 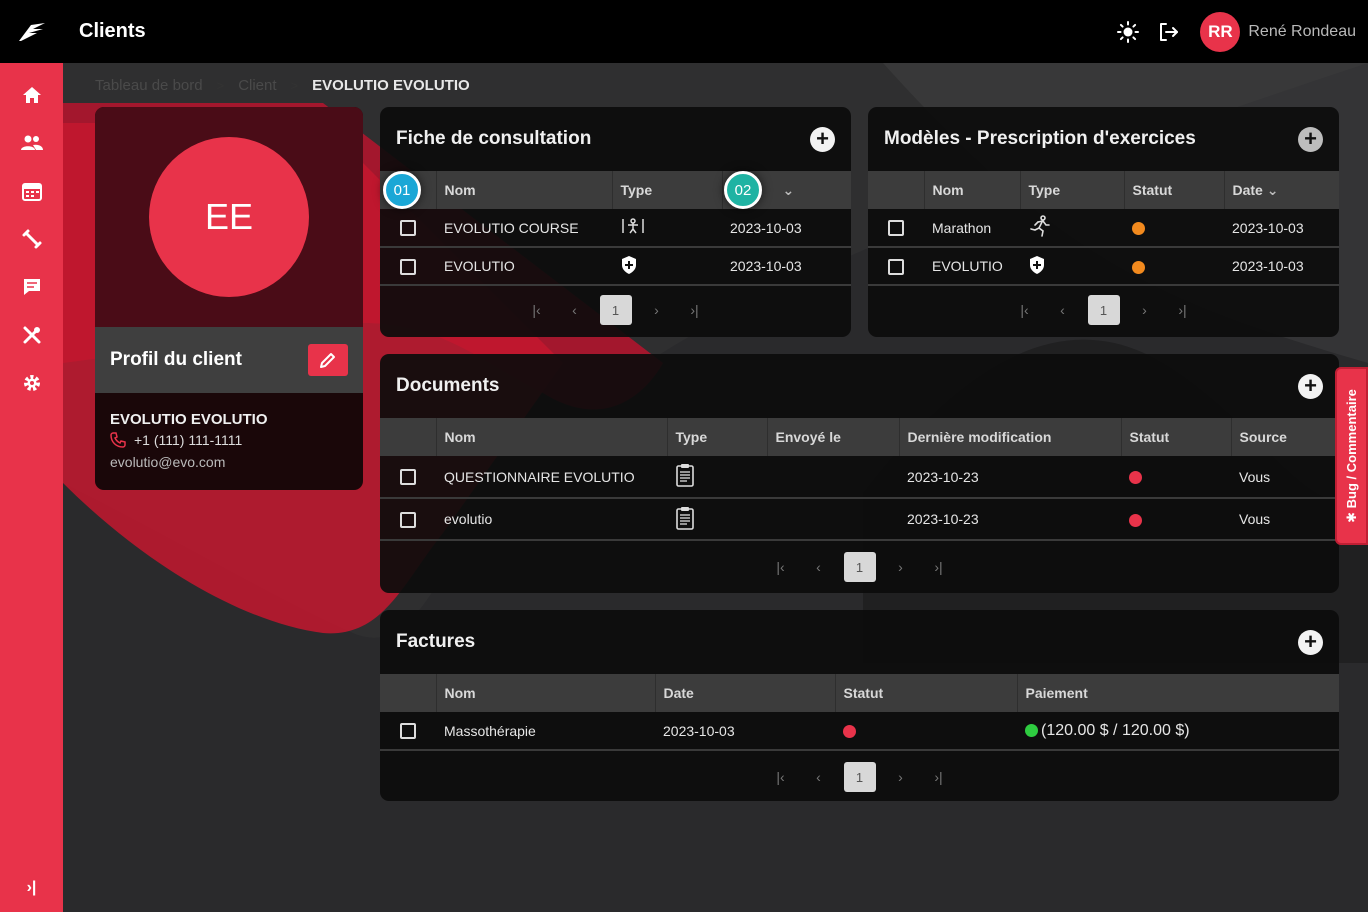 What do you see at coordinates (1281, 266) in the screenshot?
I see `prescription-date: 2023-10-03` at bounding box center [1281, 266].